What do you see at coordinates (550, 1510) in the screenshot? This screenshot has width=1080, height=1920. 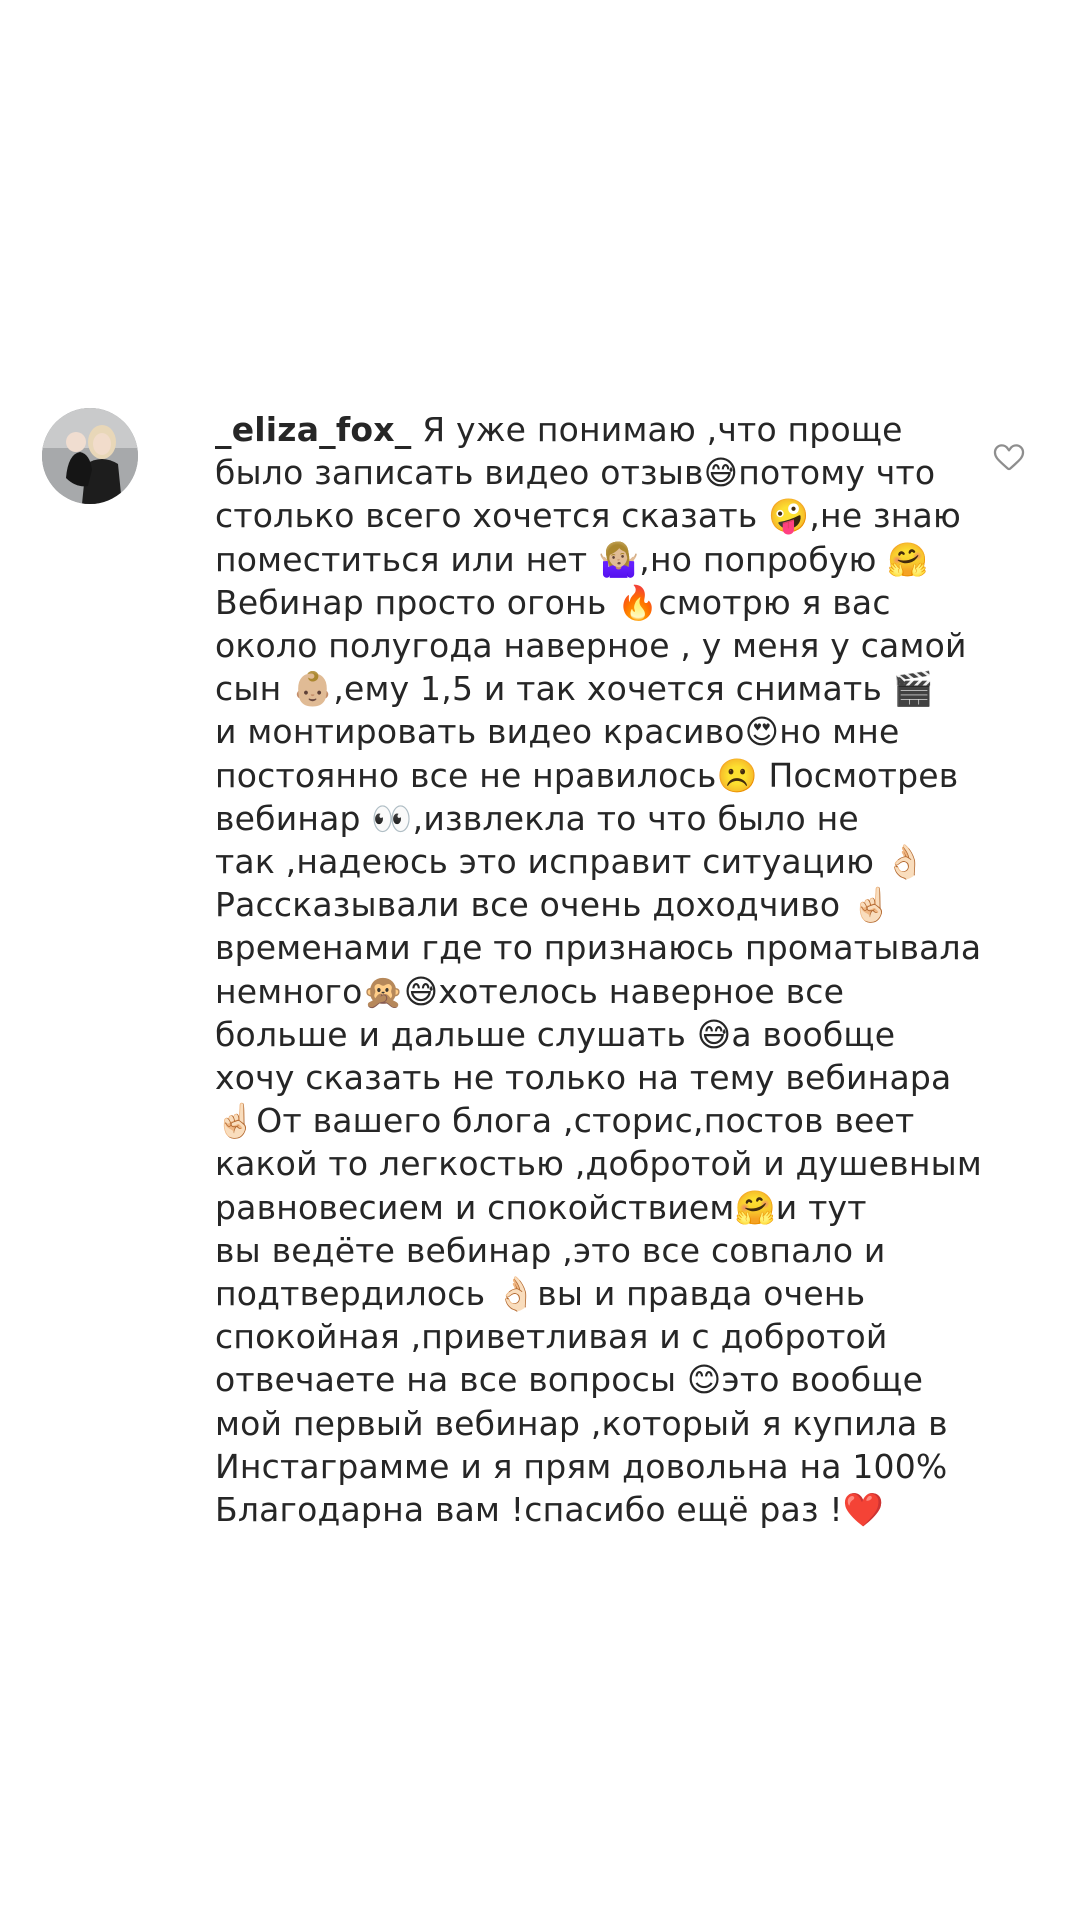 I see `comment-line: Благодарна вам !спасибо ещё раз !❤️` at bounding box center [550, 1510].